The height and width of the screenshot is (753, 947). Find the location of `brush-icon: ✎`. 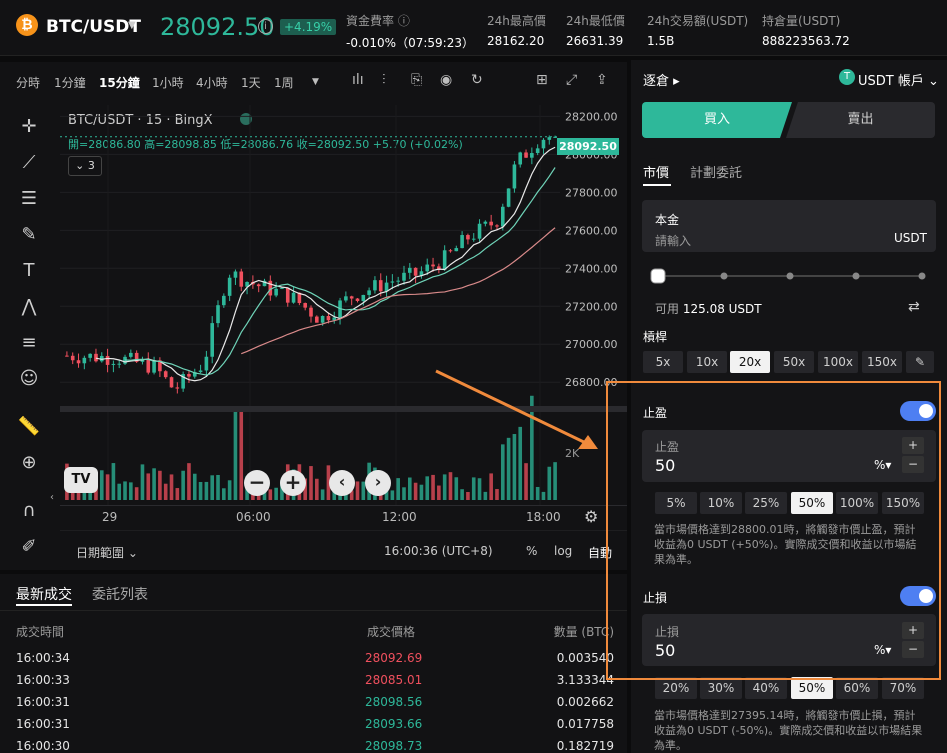

brush-icon: ✎ is located at coordinates (29, 235).